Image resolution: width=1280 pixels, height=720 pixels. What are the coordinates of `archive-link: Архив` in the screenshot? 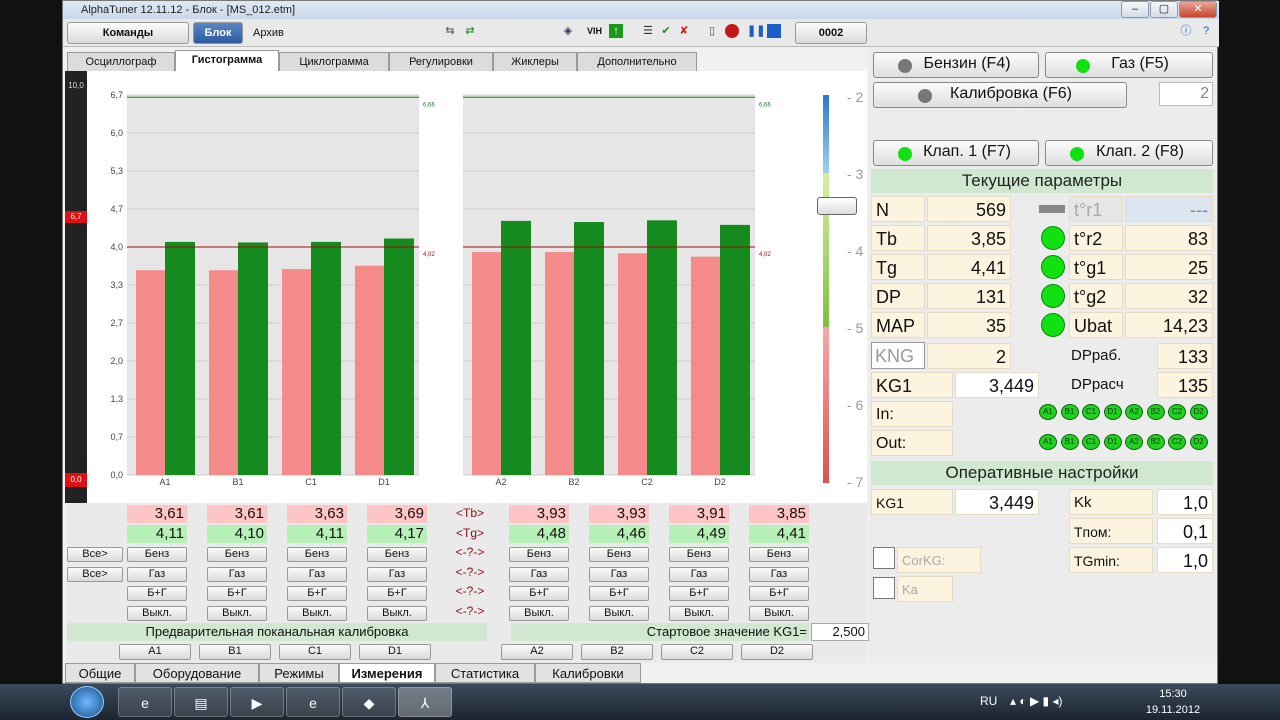 It's located at (268, 33).